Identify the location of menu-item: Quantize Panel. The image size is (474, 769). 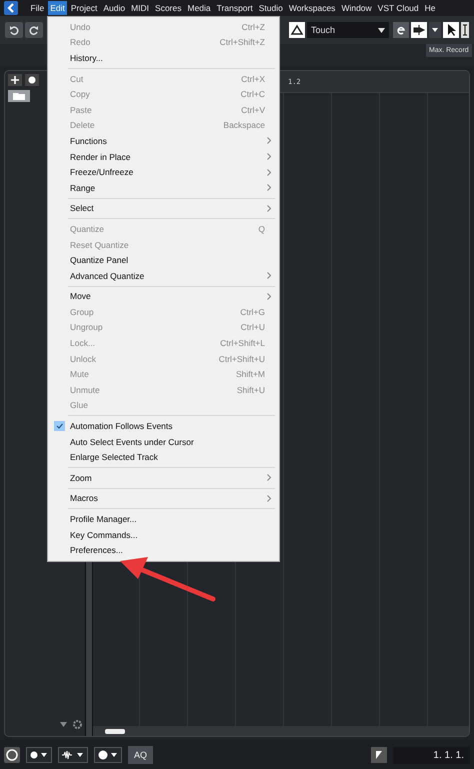
(163, 260).